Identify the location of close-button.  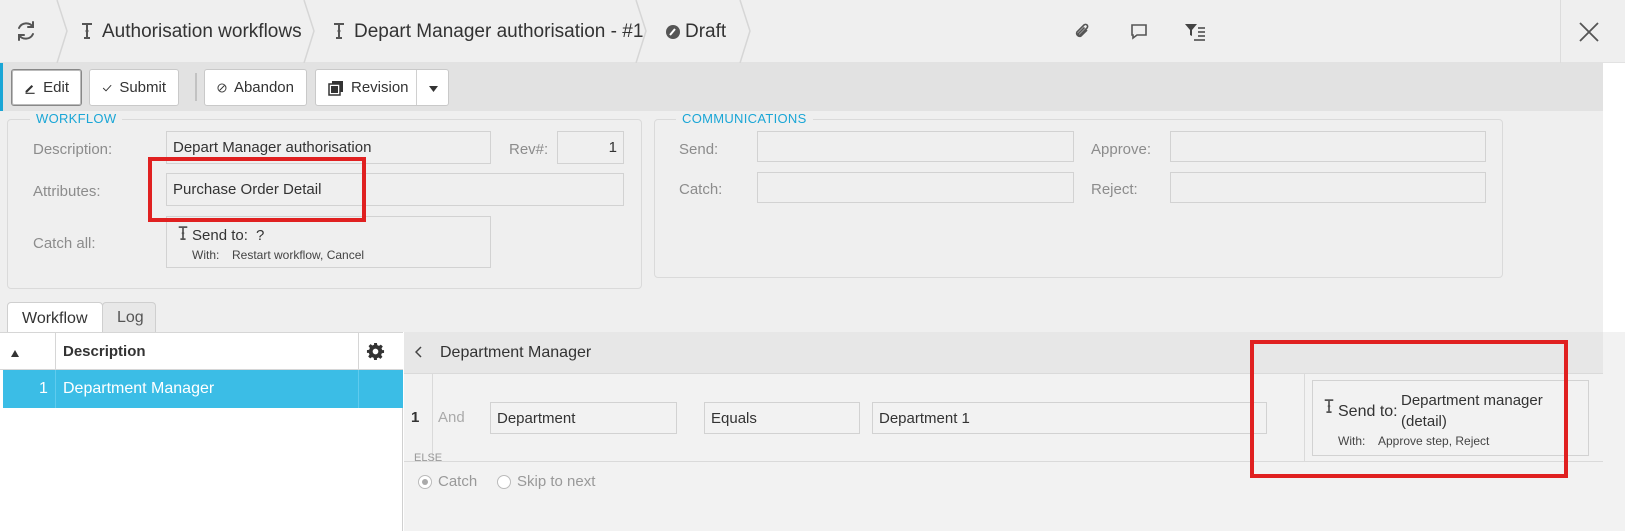
(1592, 31).